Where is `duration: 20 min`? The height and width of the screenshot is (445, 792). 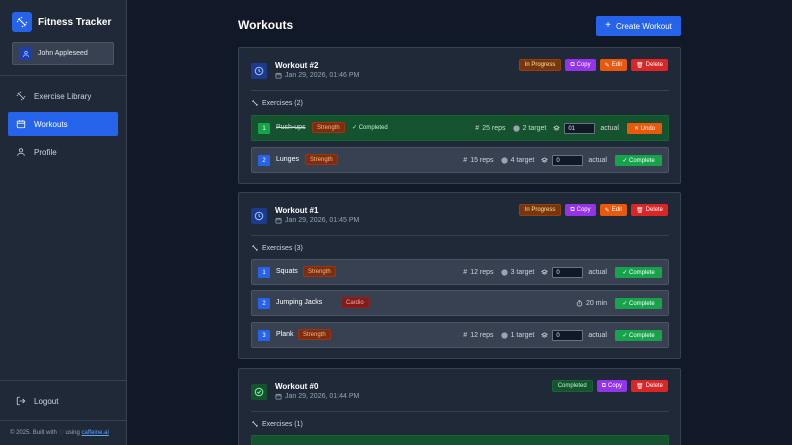 duration: 20 min is located at coordinates (591, 303).